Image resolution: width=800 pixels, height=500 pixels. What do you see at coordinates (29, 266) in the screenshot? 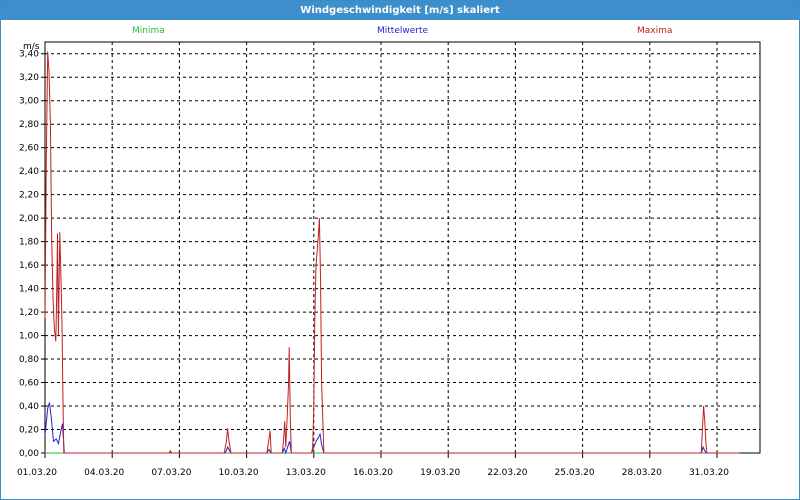
I see `y-tick-label: 1,60` at bounding box center [29, 266].